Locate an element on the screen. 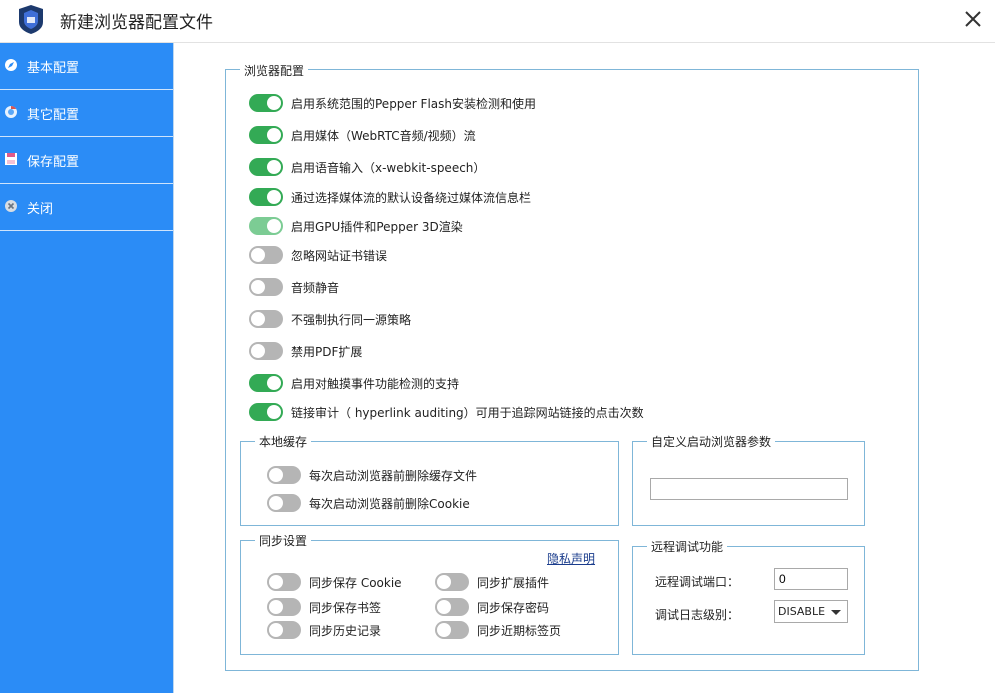 The height and width of the screenshot is (693, 995). debug-port-label: 远程调试端口： is located at coordinates (697, 582).